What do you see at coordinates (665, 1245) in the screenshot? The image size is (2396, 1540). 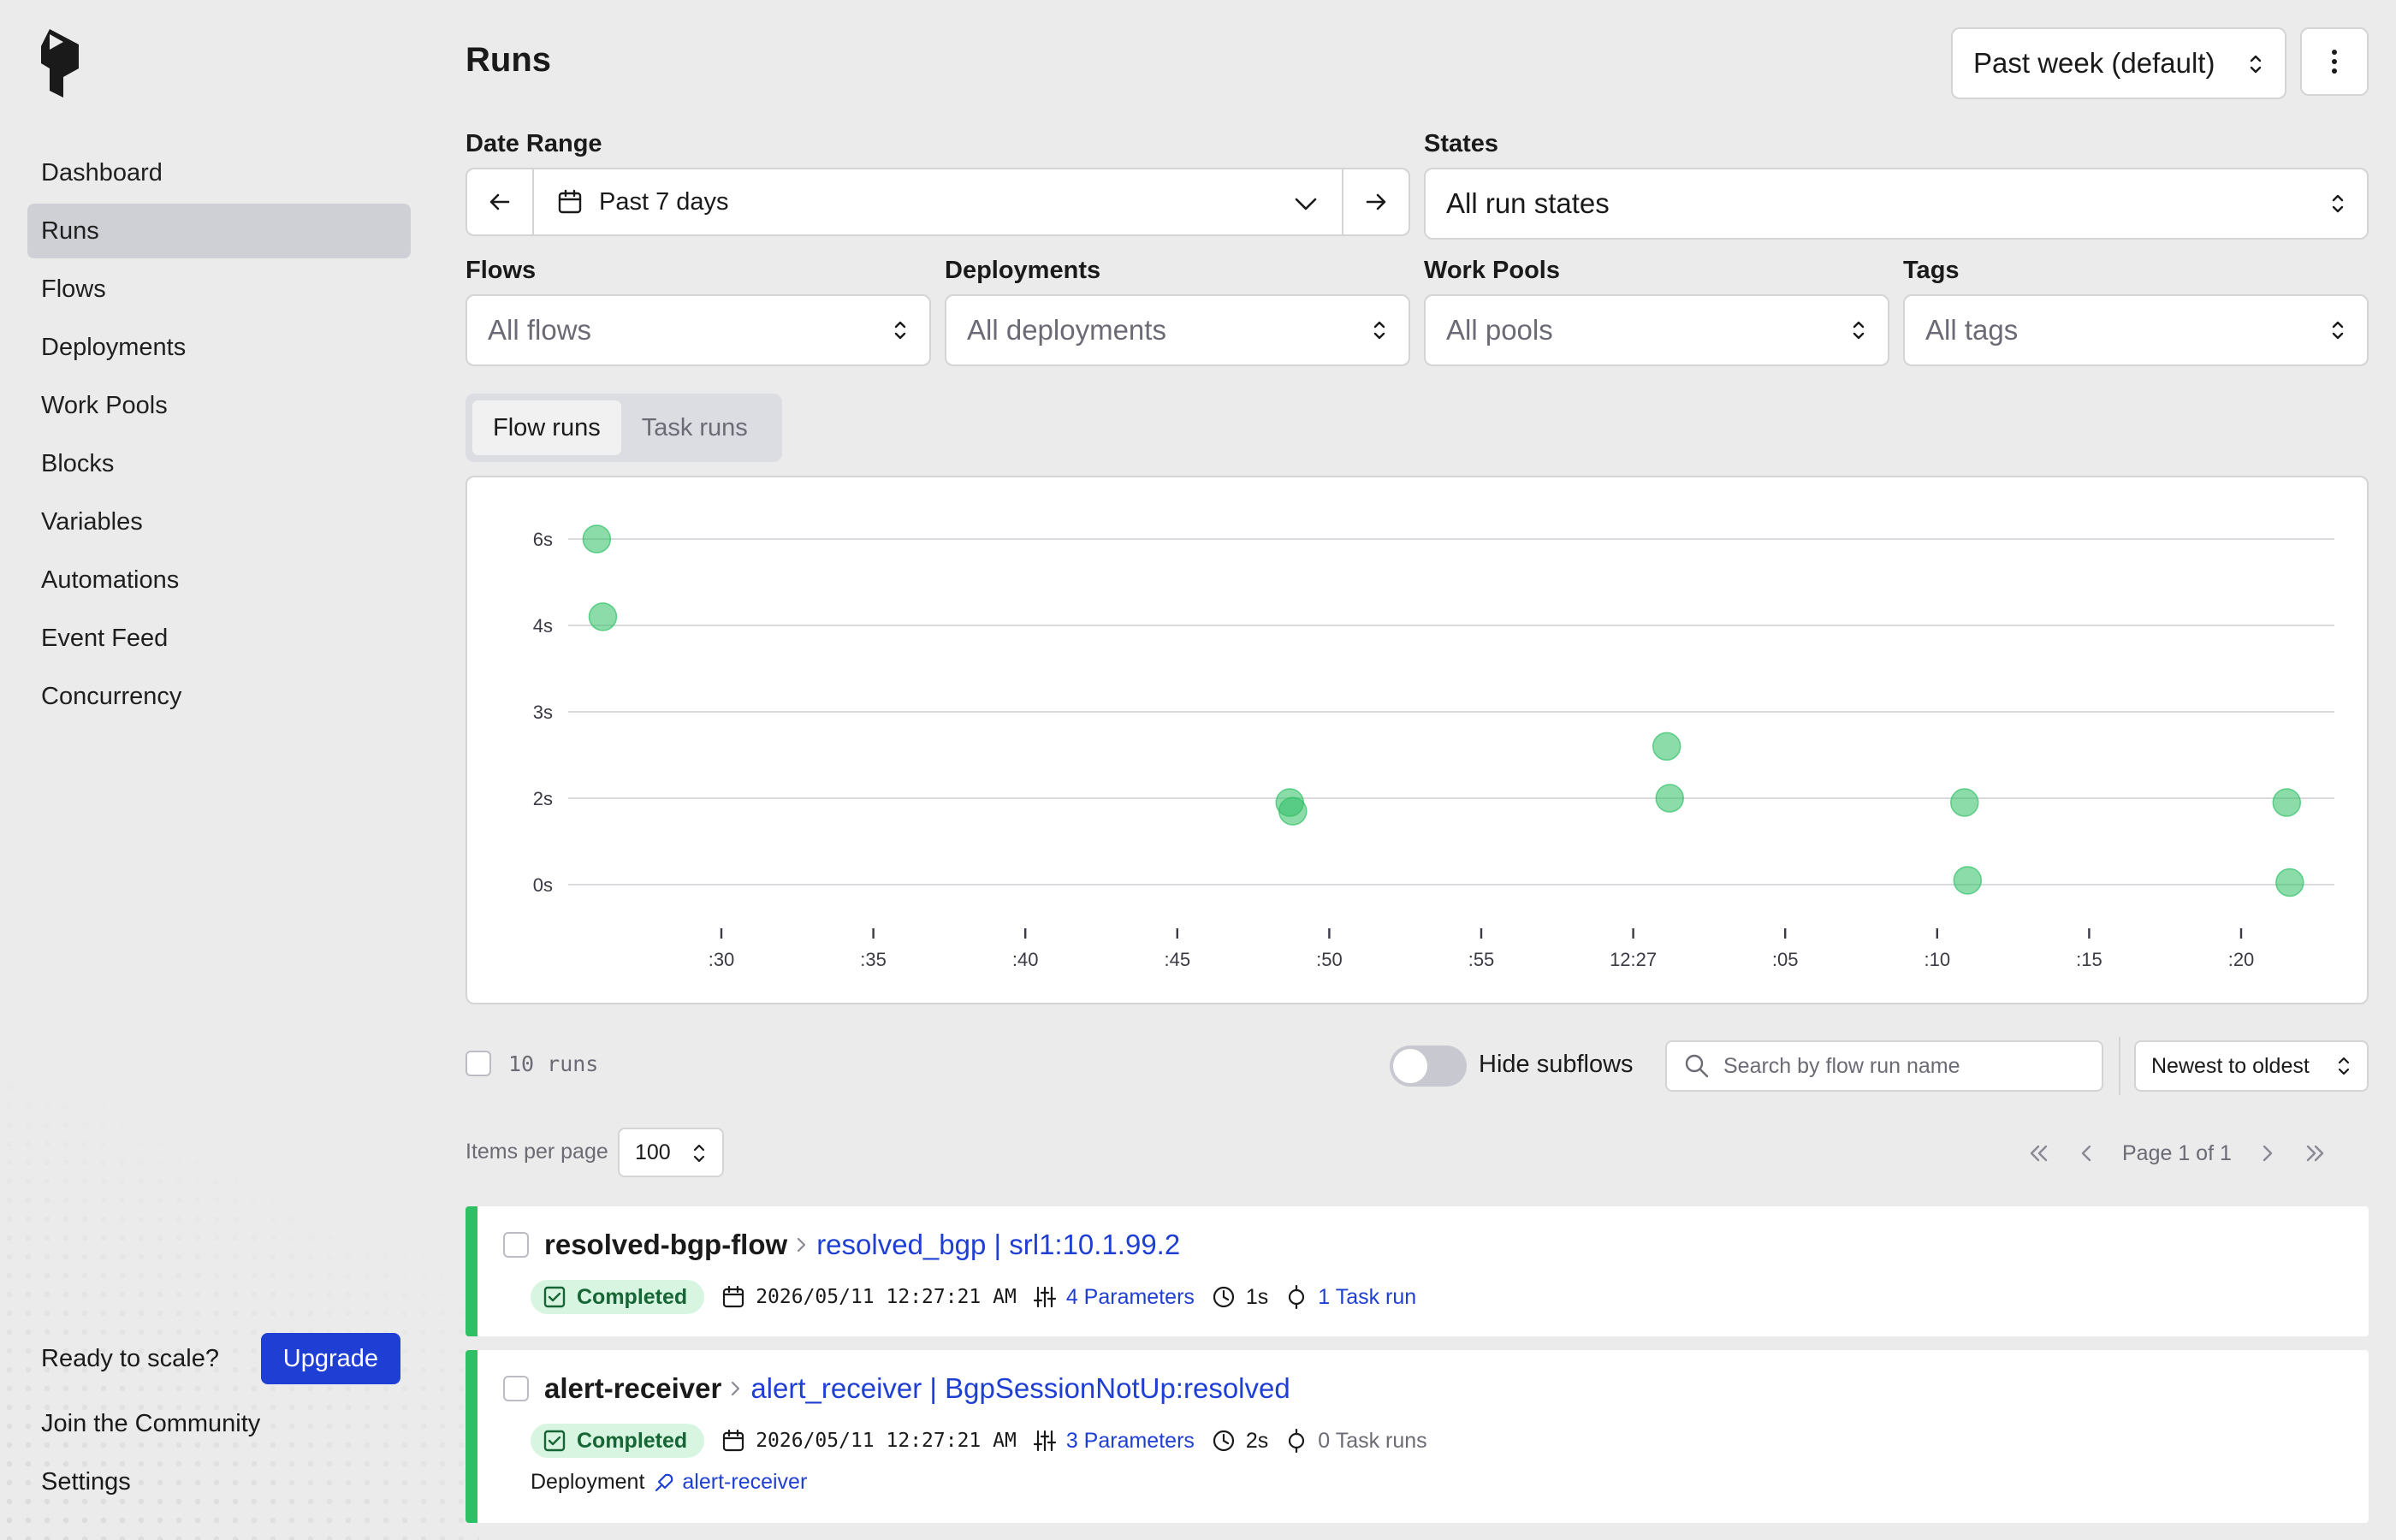 I see `flow-name: resolved-bgp-flow` at bounding box center [665, 1245].